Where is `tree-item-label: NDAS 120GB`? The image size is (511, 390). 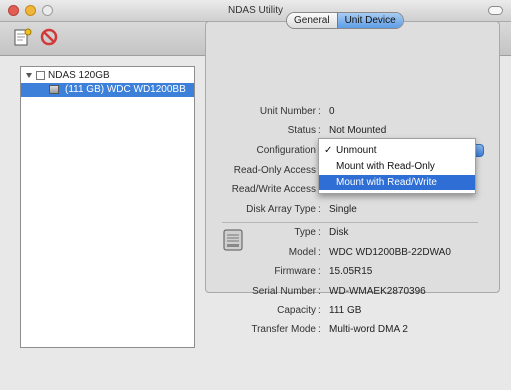
tree-item-label: NDAS 120GB is located at coordinates (79, 75).